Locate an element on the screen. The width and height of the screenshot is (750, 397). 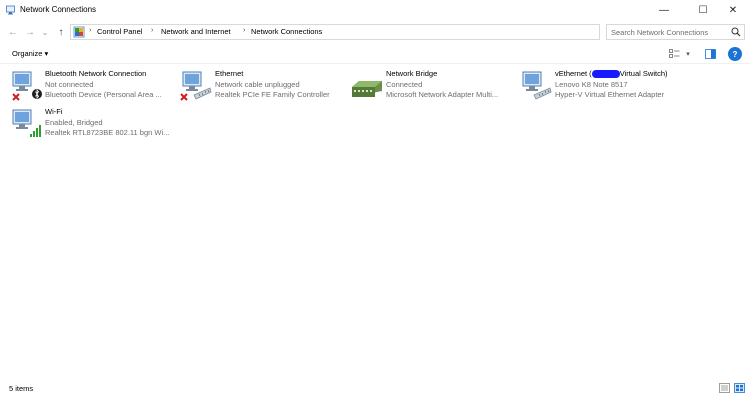
connection-name-prefix: vEthernet ( is located at coordinates (573, 73).